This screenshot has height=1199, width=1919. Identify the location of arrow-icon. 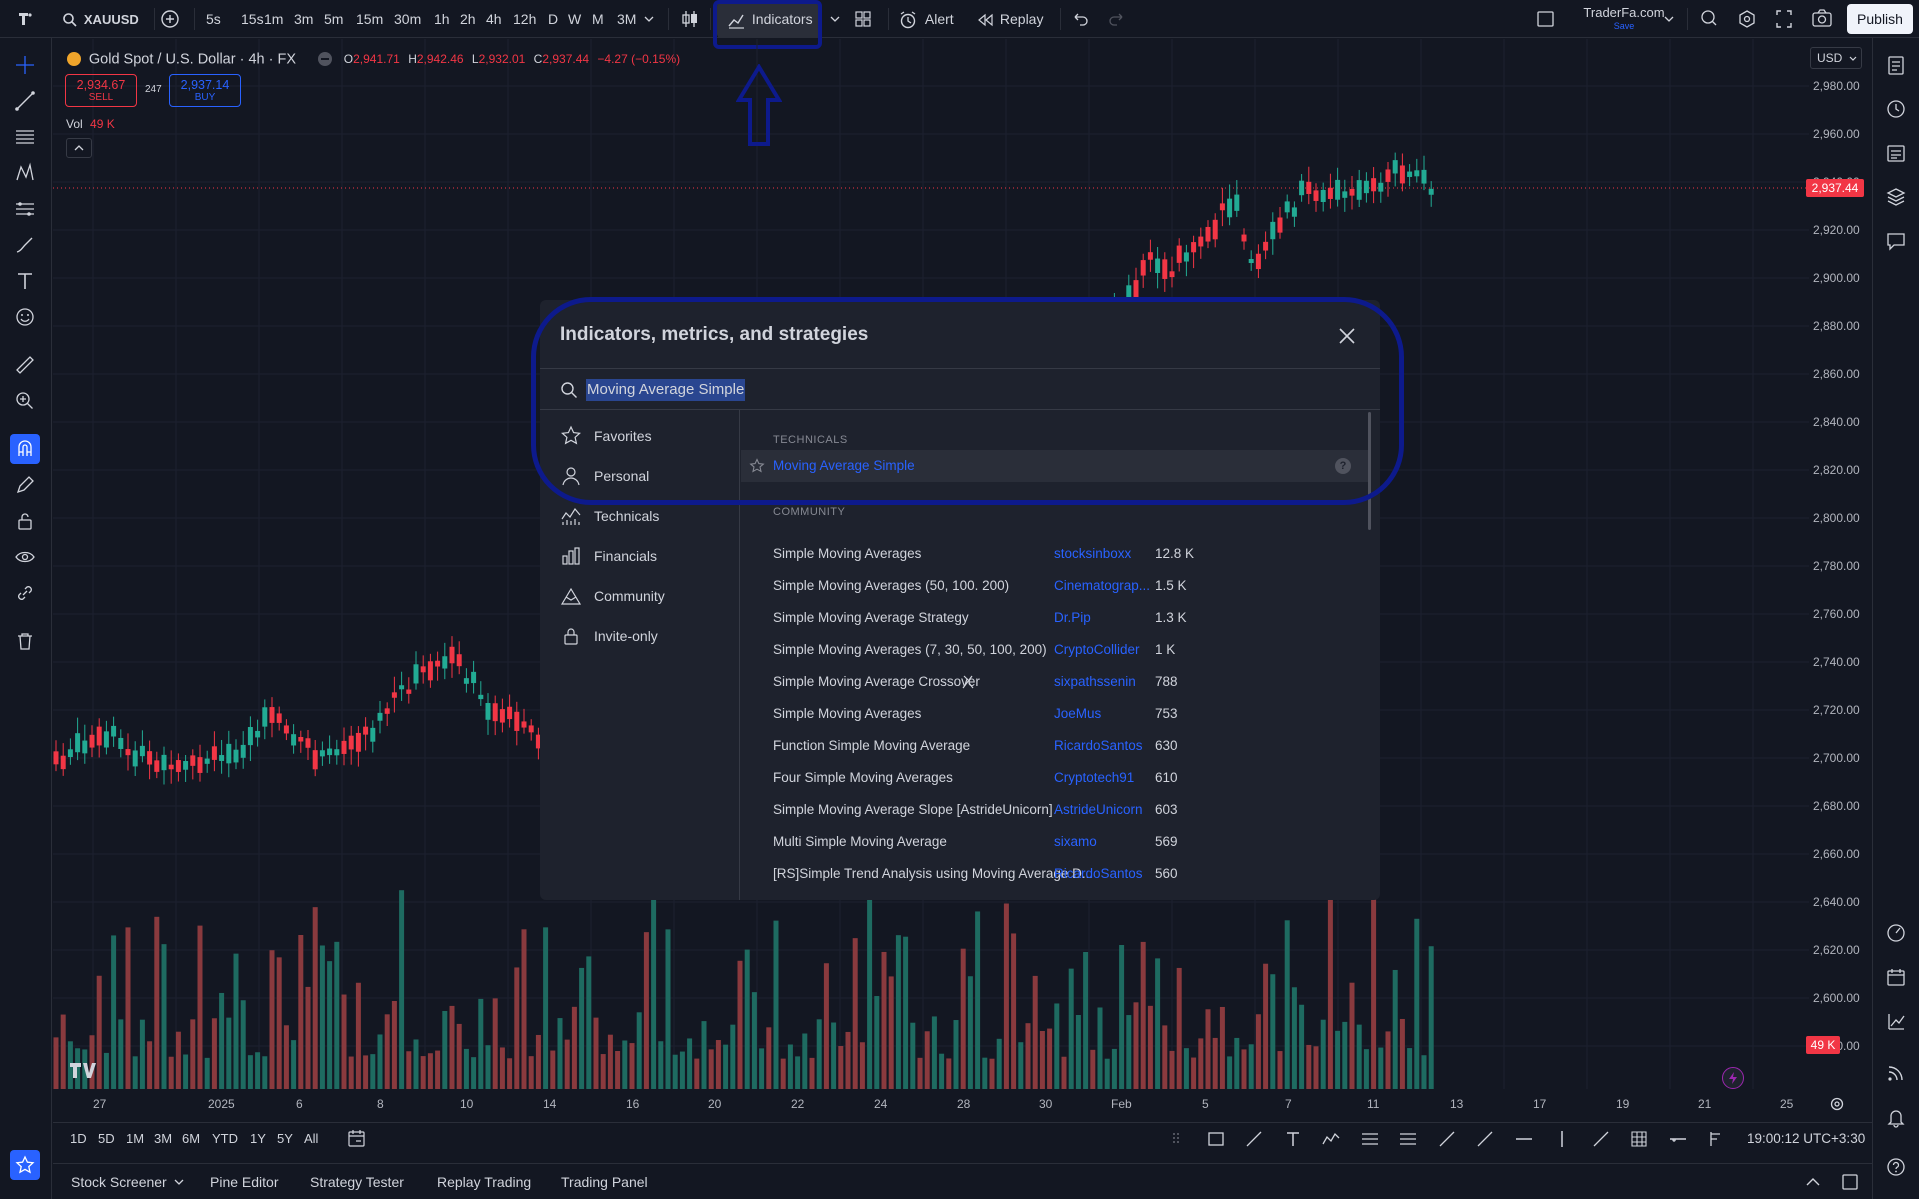
(1601, 1139).